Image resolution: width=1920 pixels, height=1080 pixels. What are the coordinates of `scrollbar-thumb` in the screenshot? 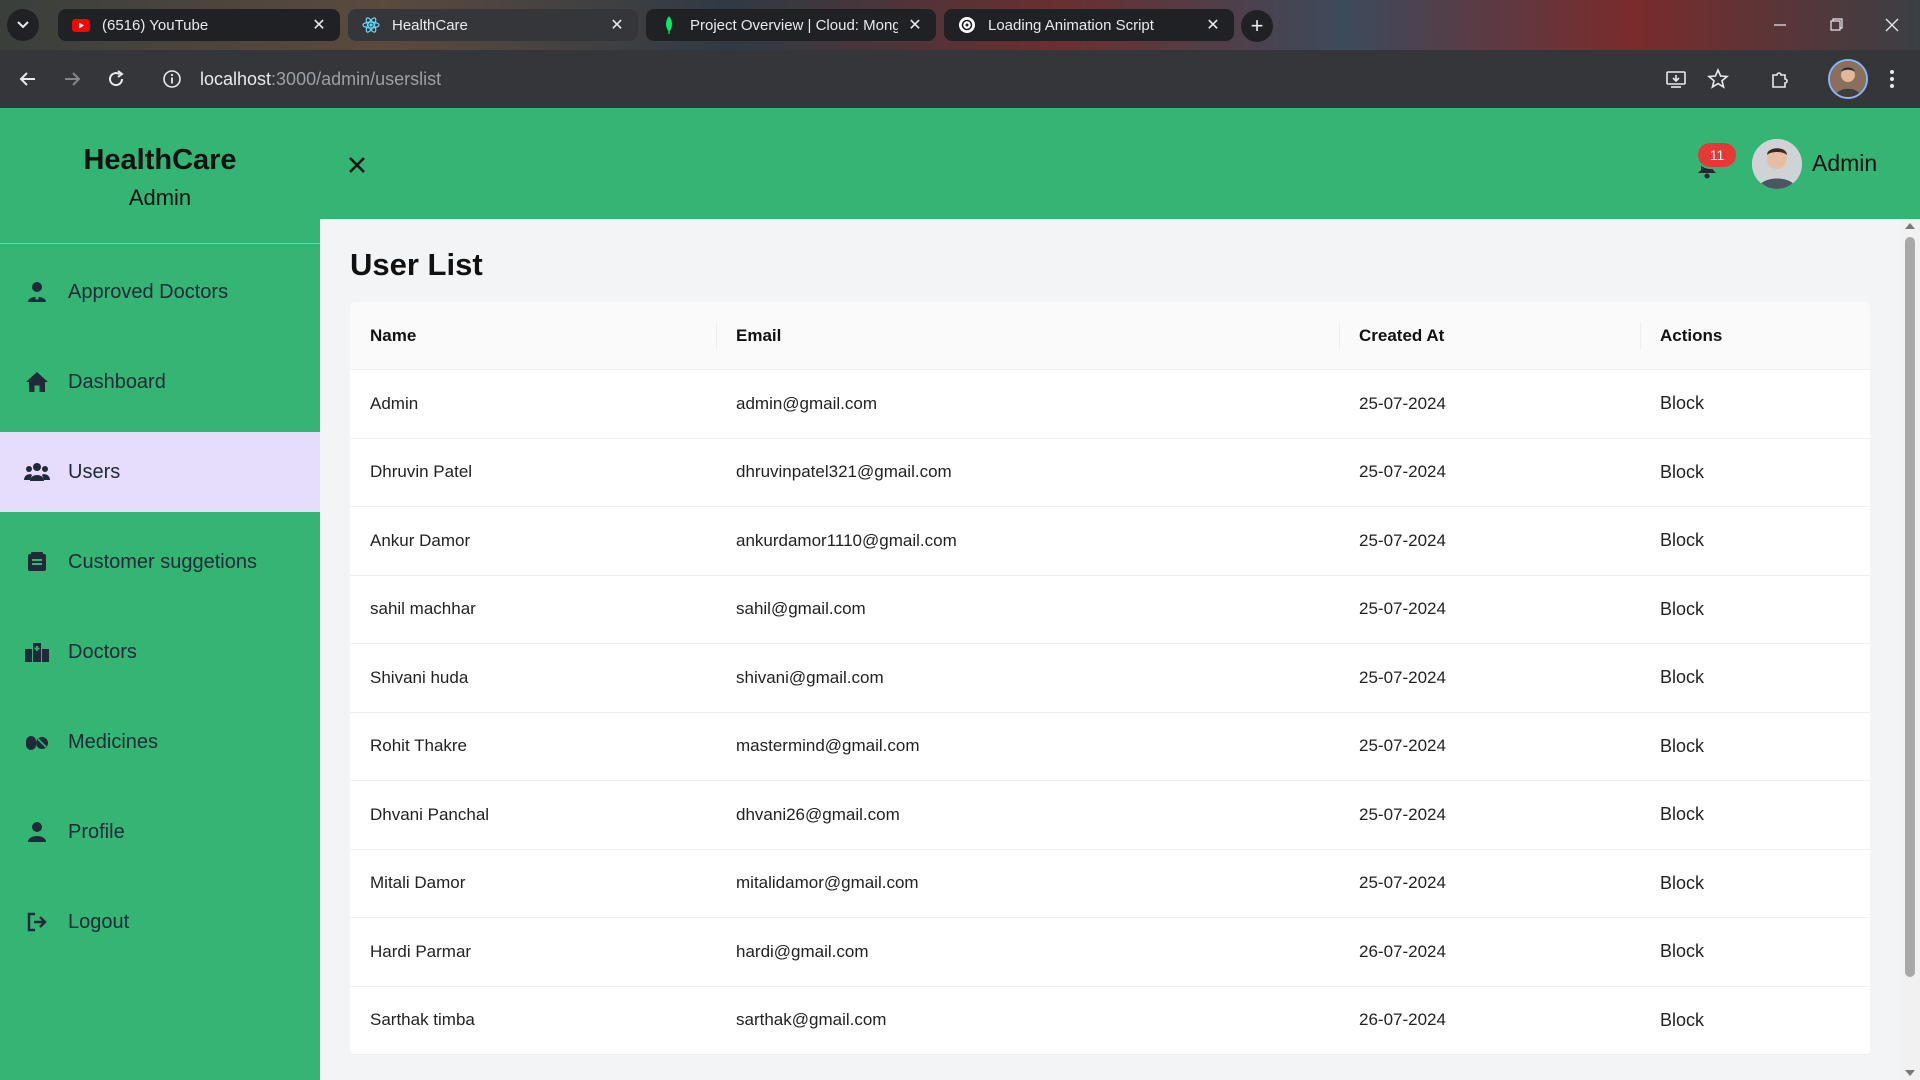 It's located at (1910, 607).